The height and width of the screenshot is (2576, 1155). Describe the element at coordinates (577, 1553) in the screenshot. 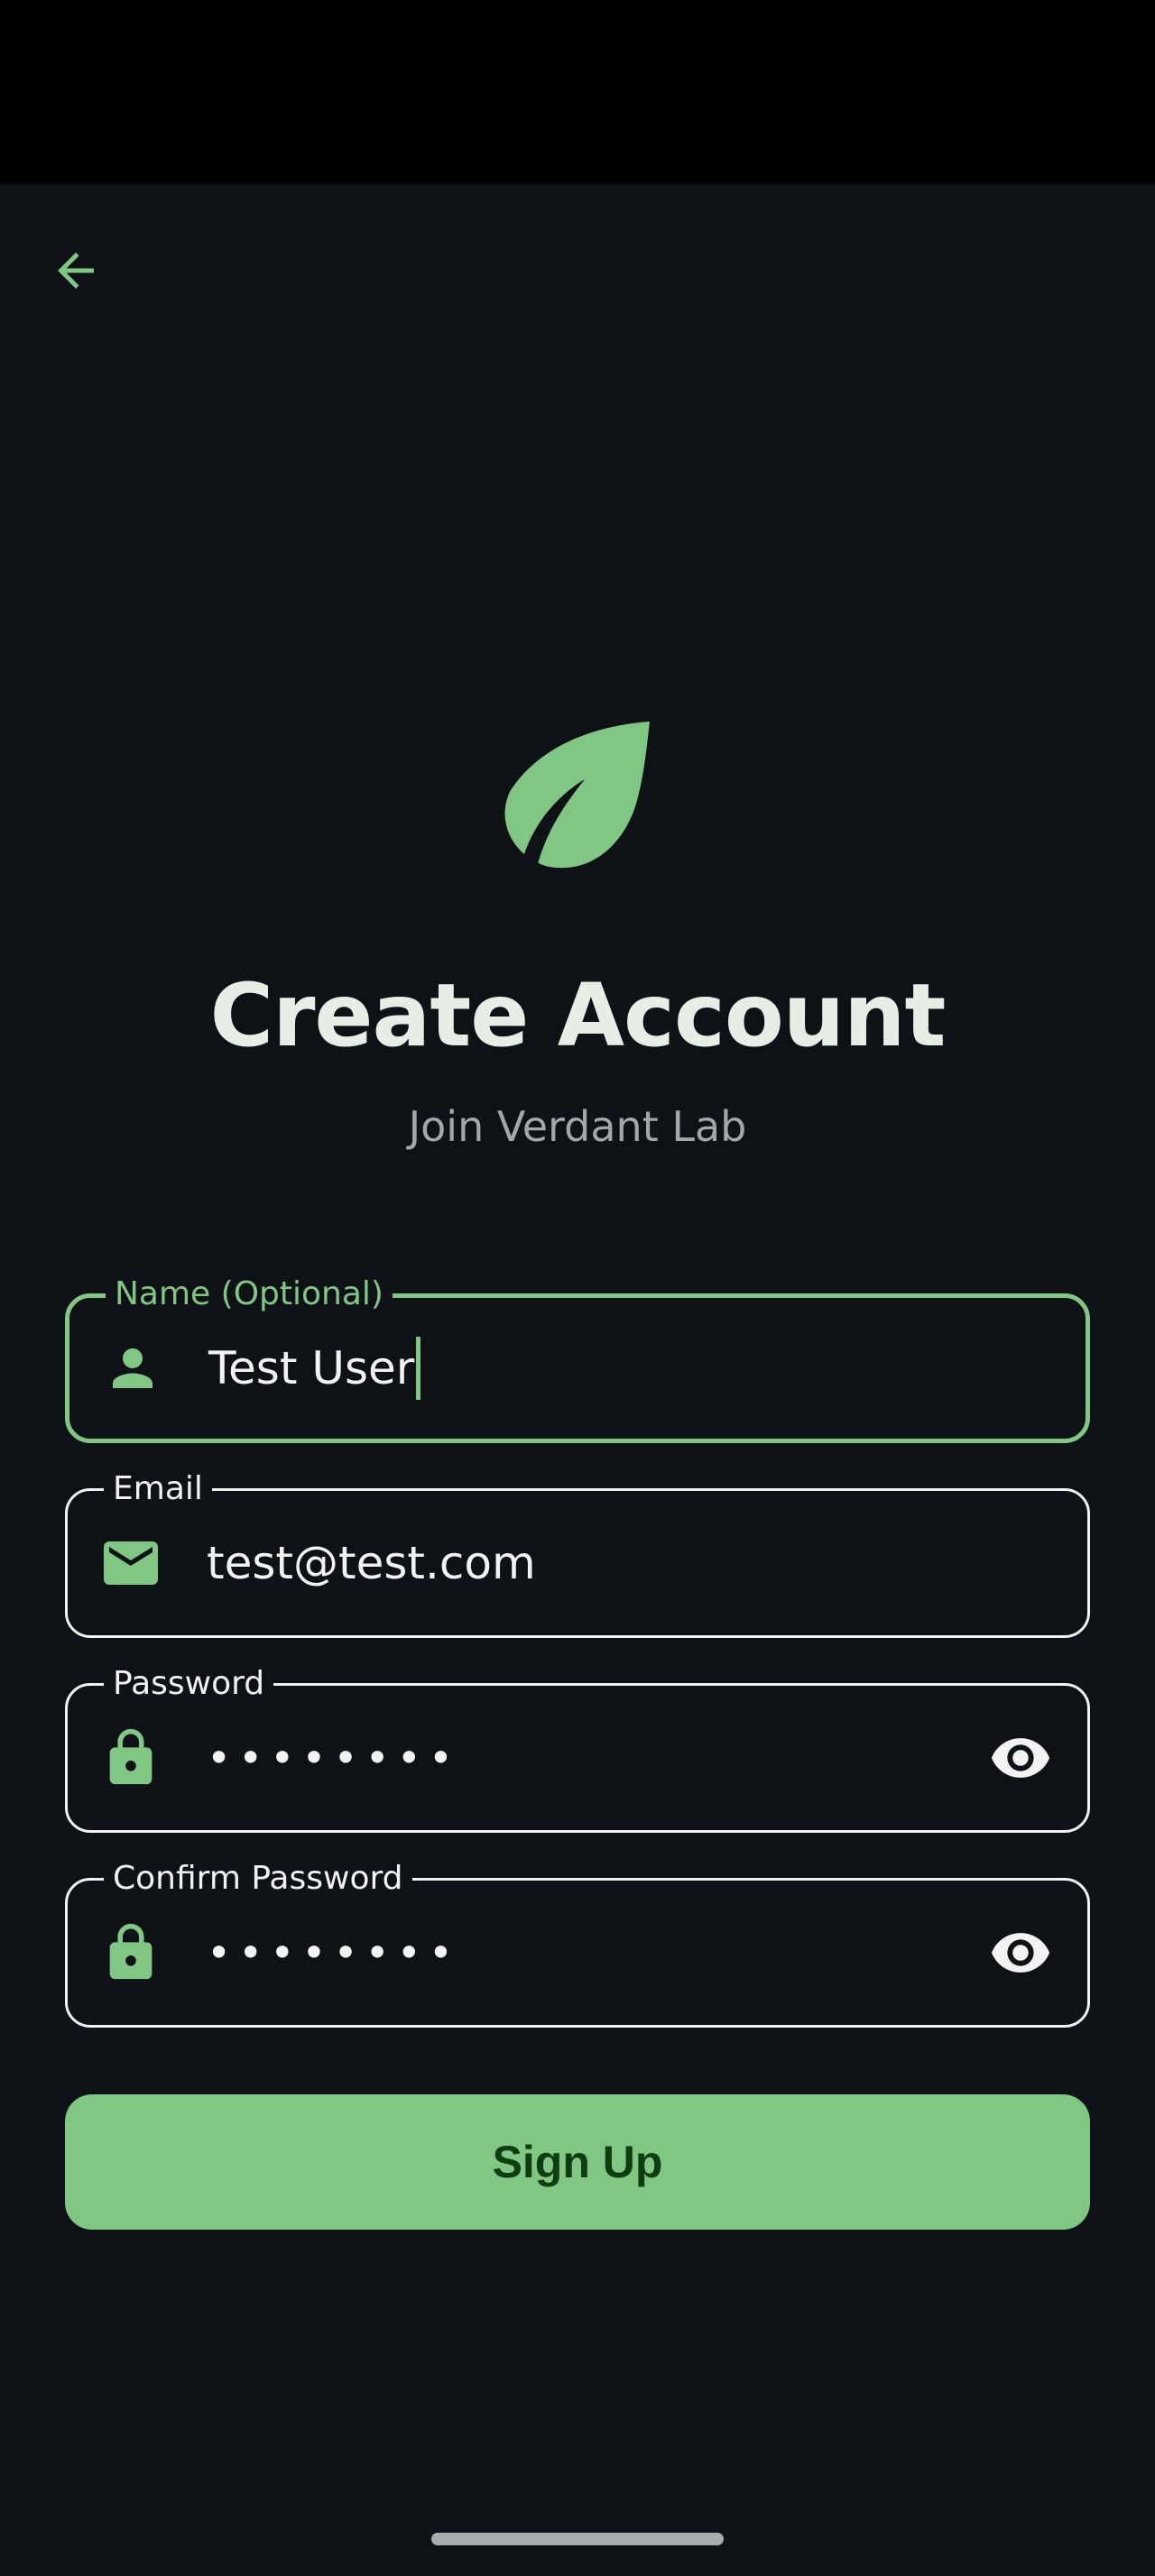

I see `email-field: Email test@test.com` at that location.